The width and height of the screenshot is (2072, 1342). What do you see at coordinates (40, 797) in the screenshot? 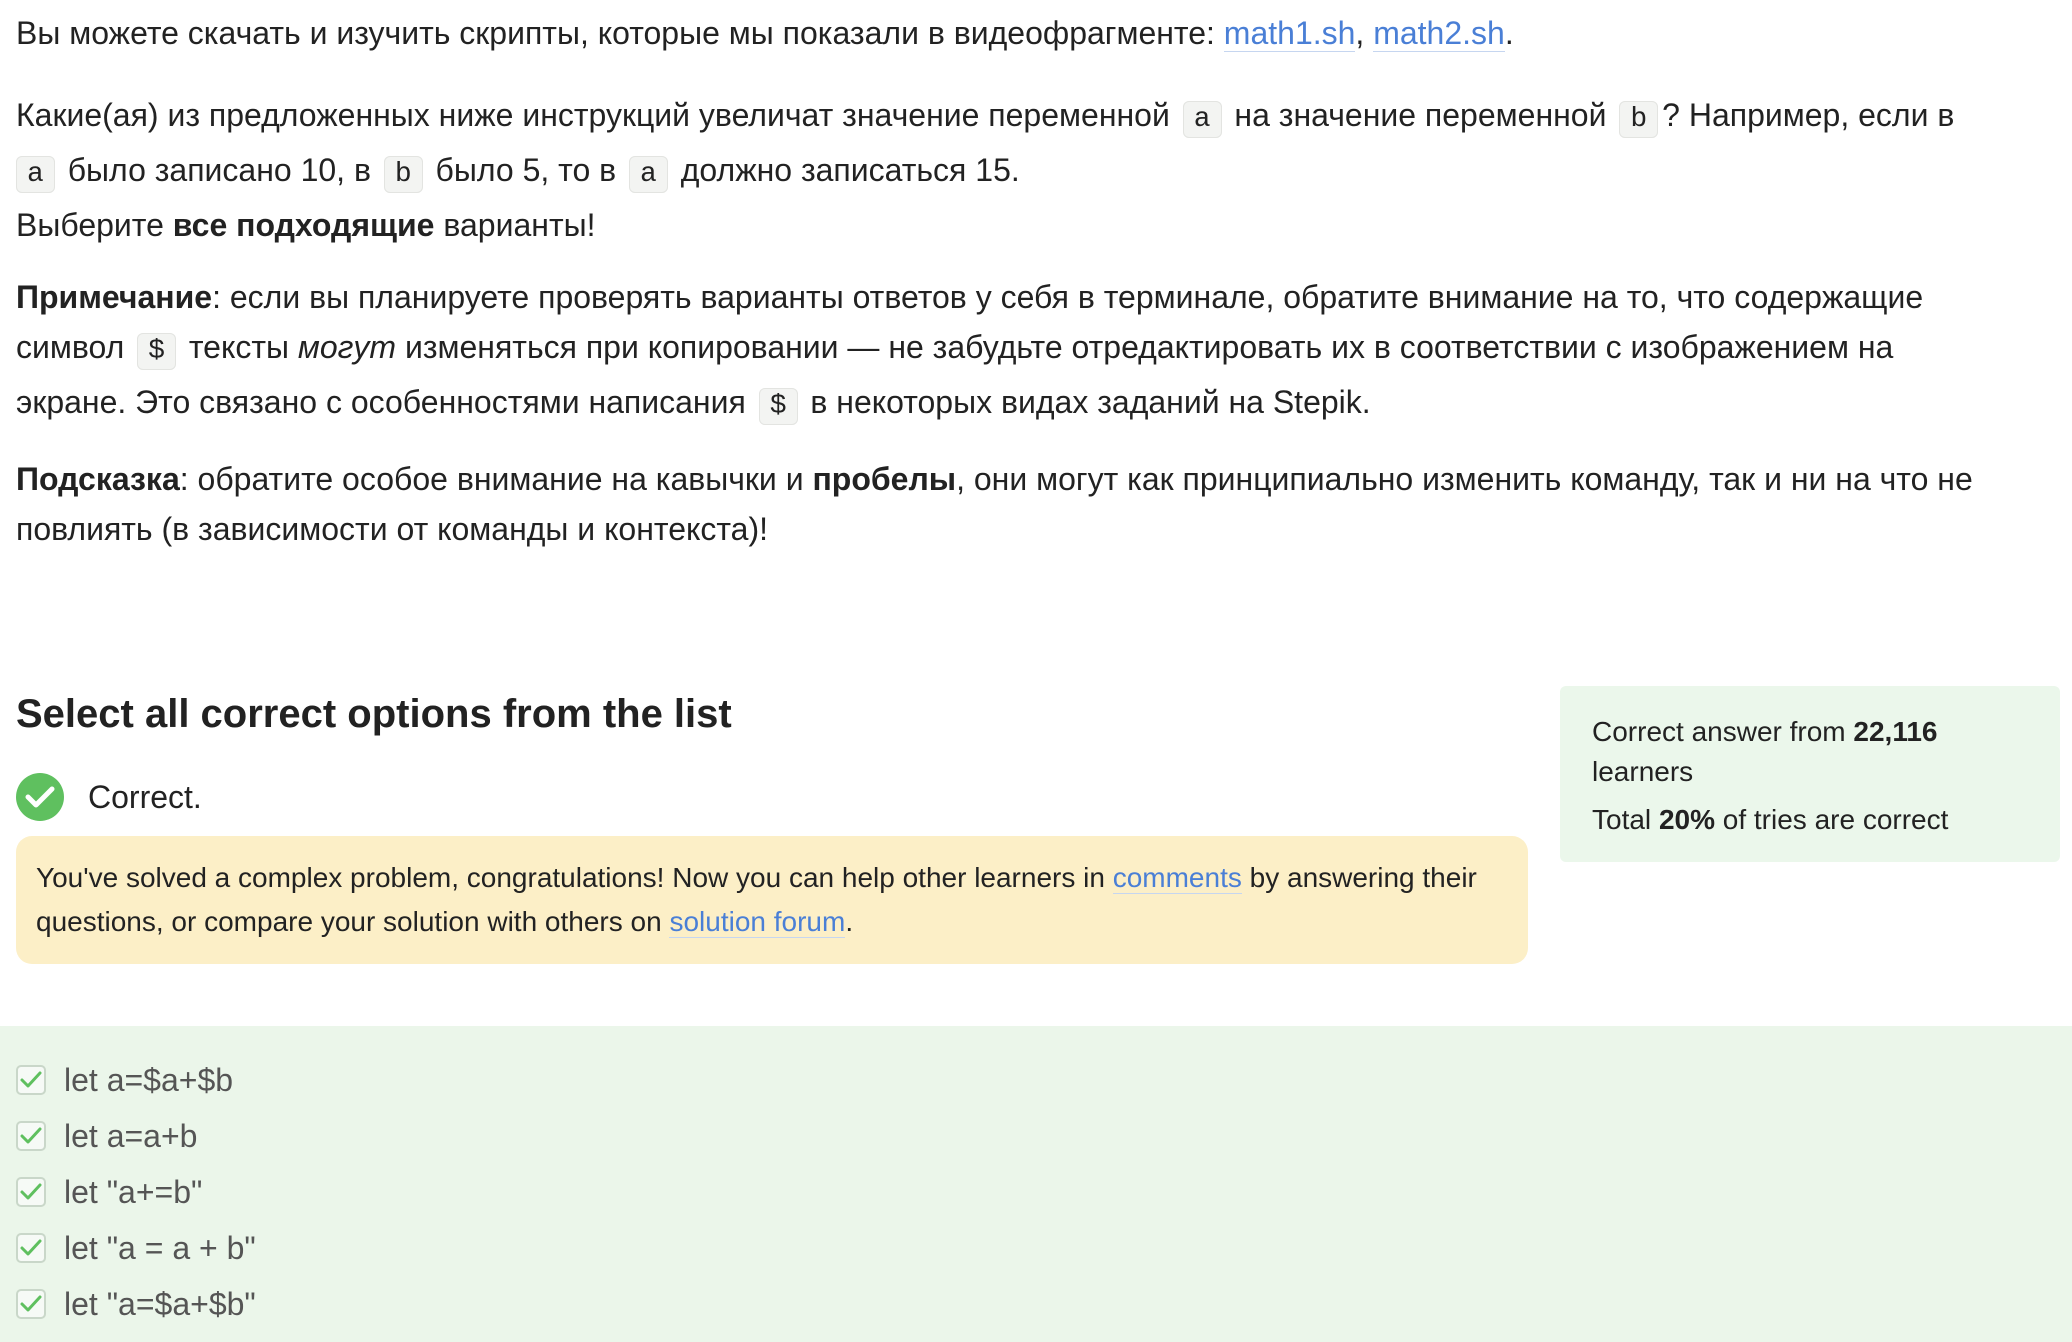
I see `success-check-icon` at bounding box center [40, 797].